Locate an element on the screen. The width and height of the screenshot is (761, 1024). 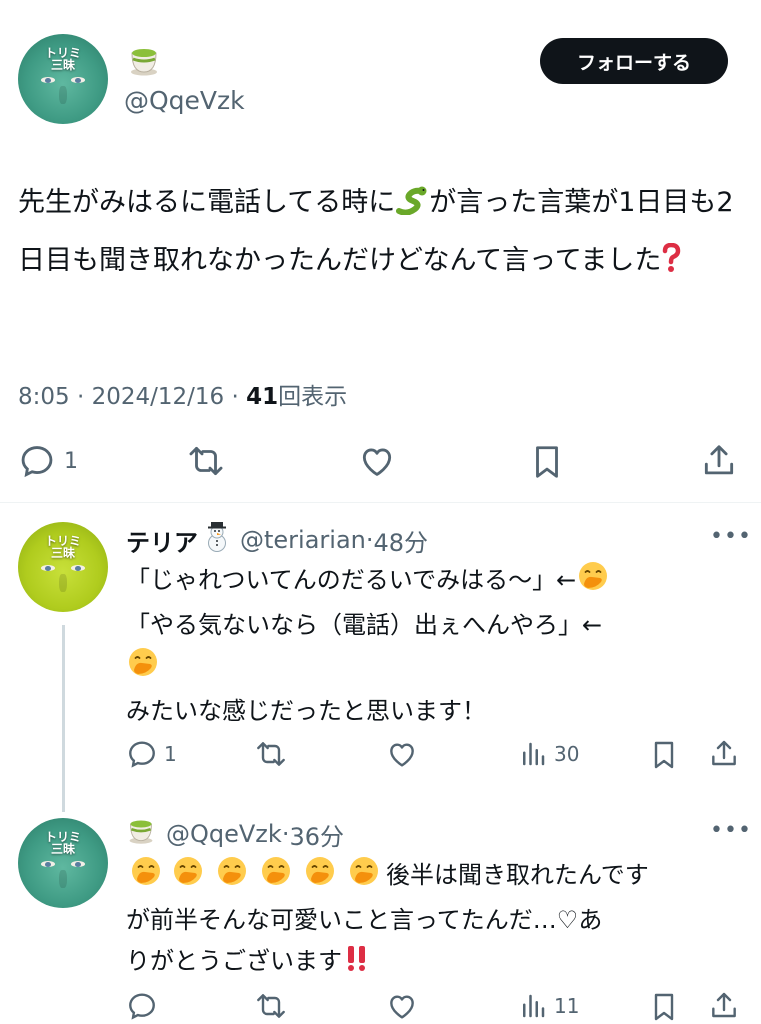
author-avatar: トリミ 三昧 is located at coordinates (63, 79).